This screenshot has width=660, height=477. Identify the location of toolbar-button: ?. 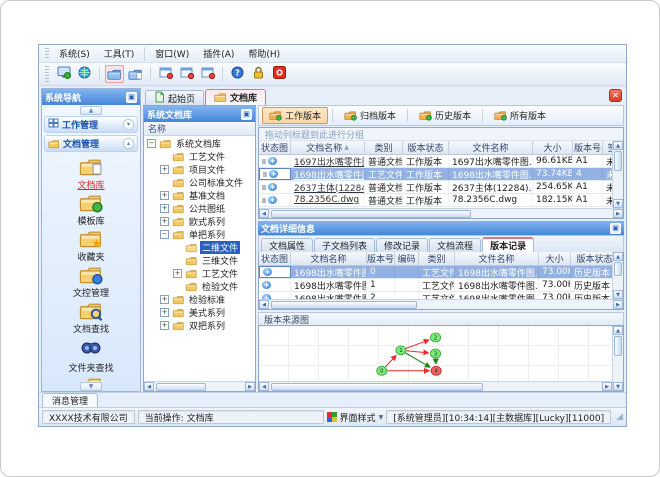
(237, 74).